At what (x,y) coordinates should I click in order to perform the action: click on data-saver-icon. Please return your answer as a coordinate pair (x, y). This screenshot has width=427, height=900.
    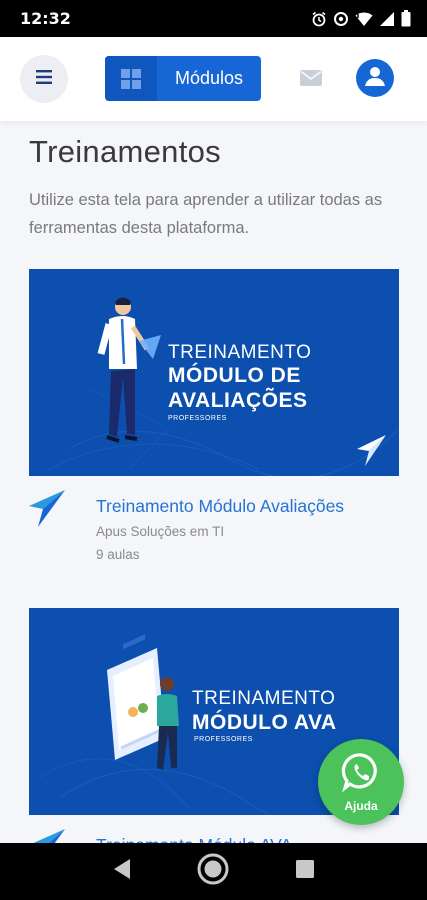
    Looking at the image, I should click on (341, 19).